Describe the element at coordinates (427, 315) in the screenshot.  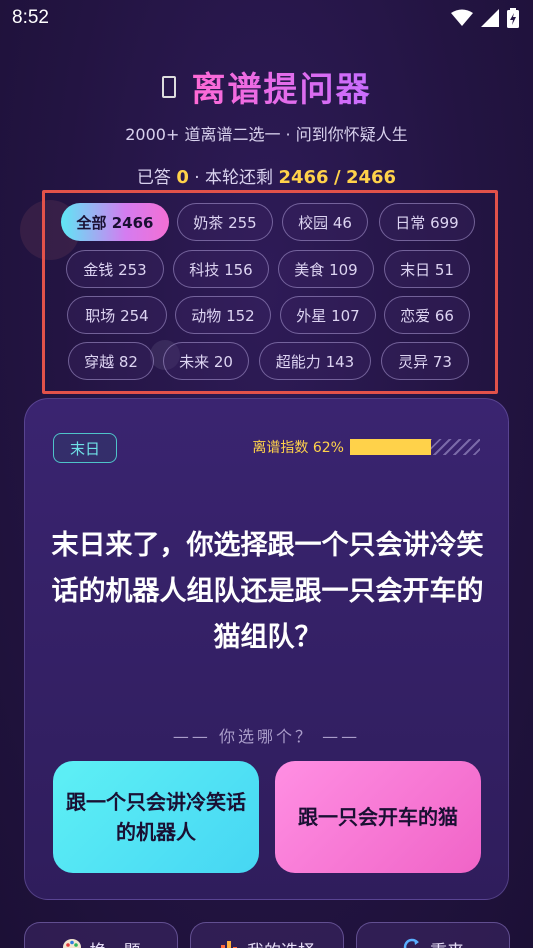
I see `category-chip-romance: 恋爱 66` at that location.